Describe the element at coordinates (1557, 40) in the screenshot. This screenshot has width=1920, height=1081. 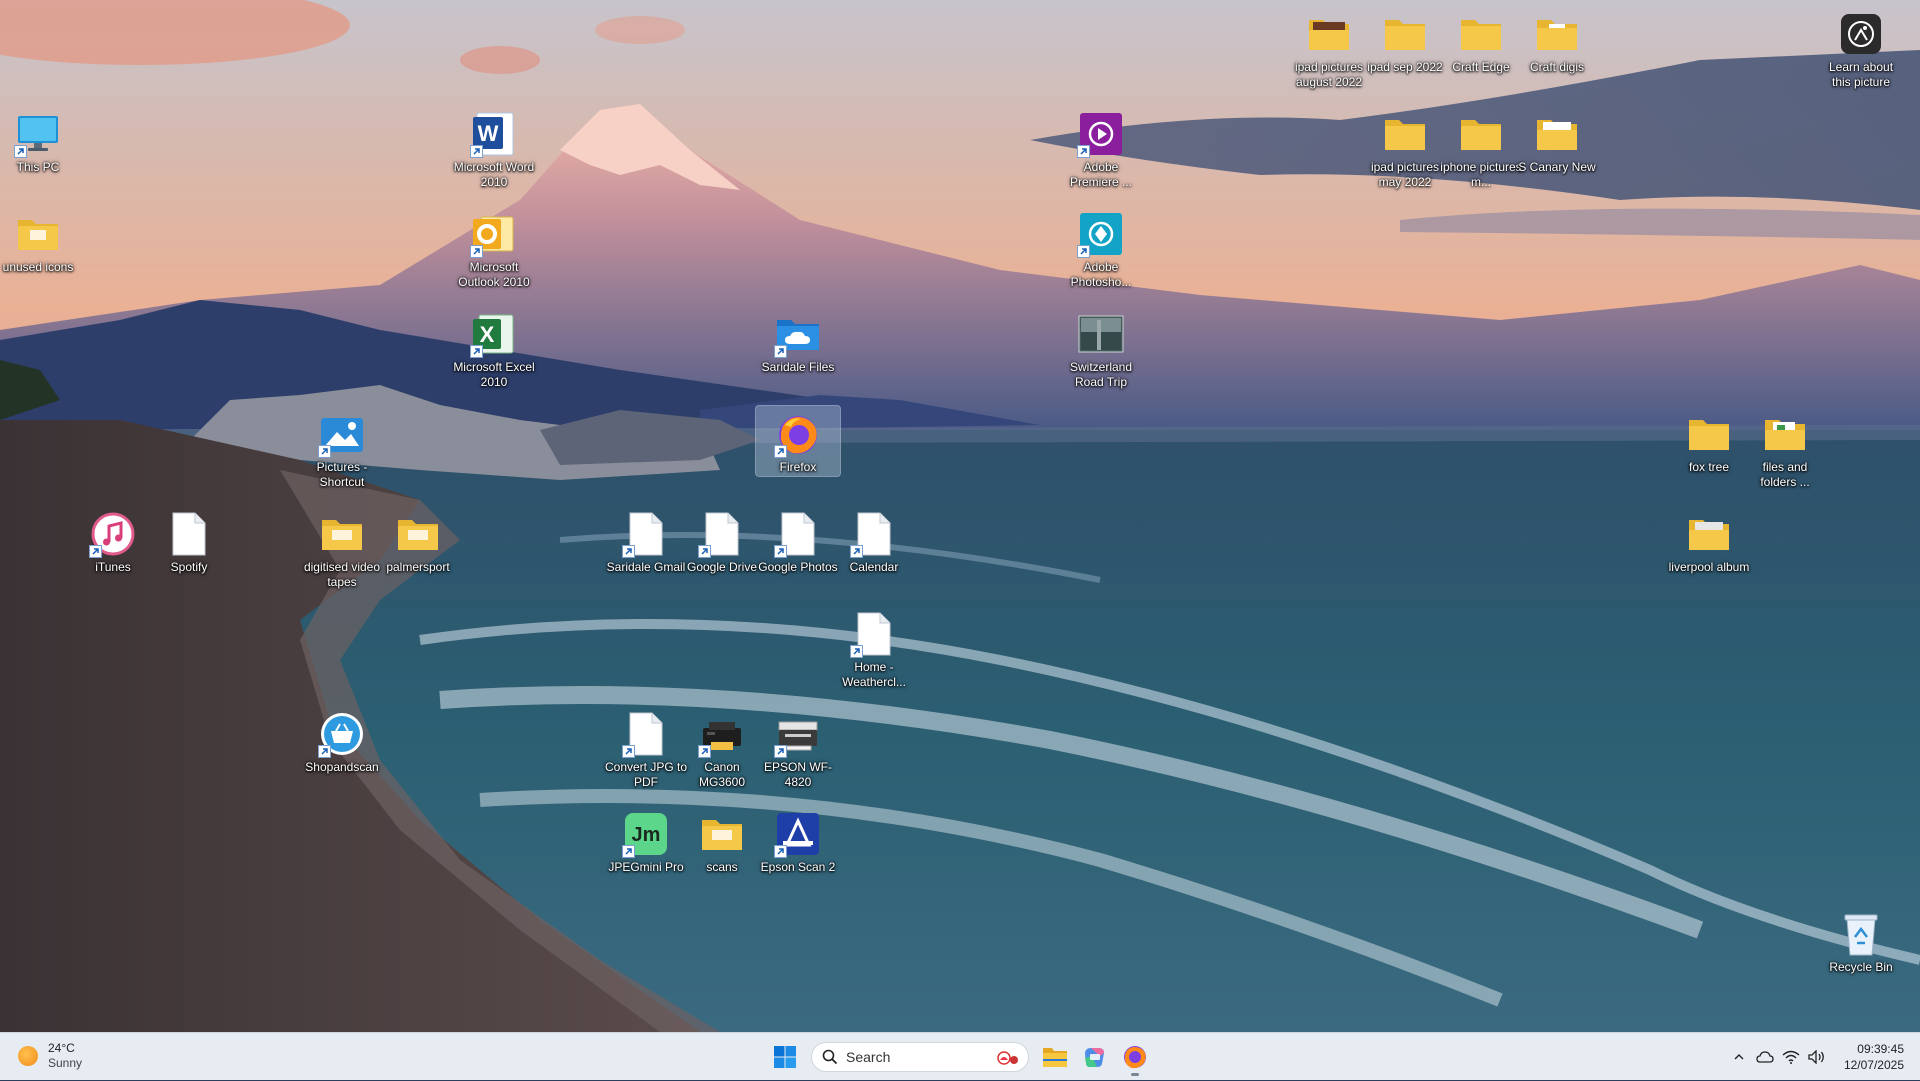
I see `desktop-icon-craft-digis: Craft digis` at that location.